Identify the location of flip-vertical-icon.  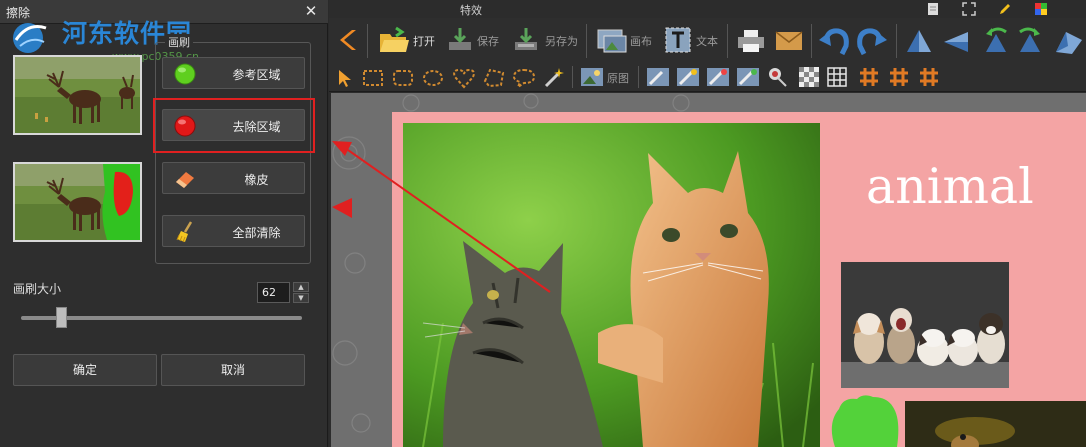
(919, 42).